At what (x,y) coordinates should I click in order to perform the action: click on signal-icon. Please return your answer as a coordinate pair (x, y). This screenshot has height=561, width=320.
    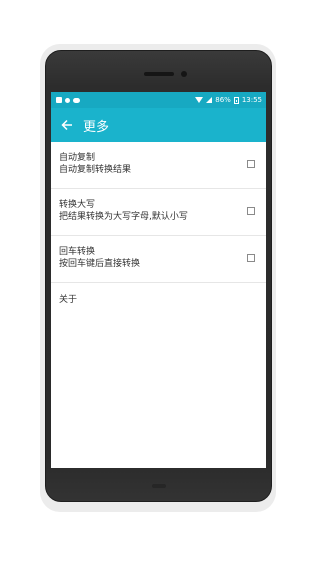
    Looking at the image, I should click on (209, 100).